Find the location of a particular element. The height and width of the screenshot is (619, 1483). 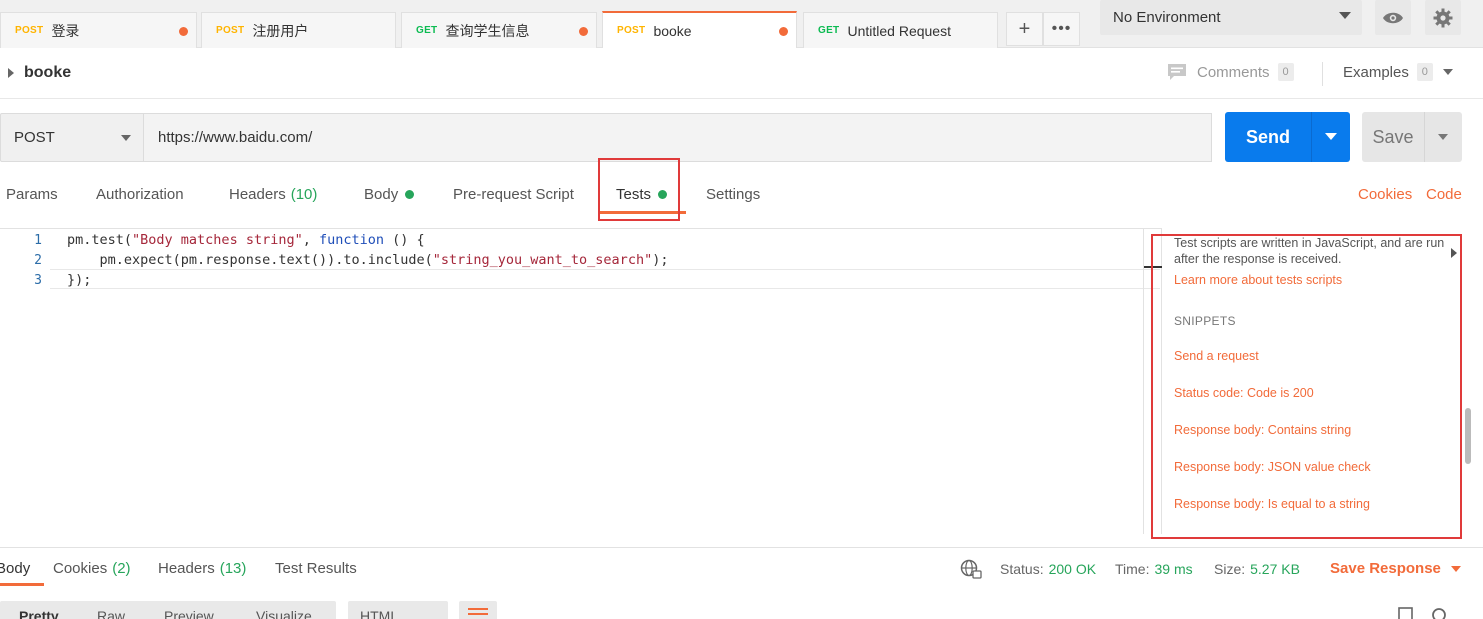

response-tab-body: Body is located at coordinates (15, 568).